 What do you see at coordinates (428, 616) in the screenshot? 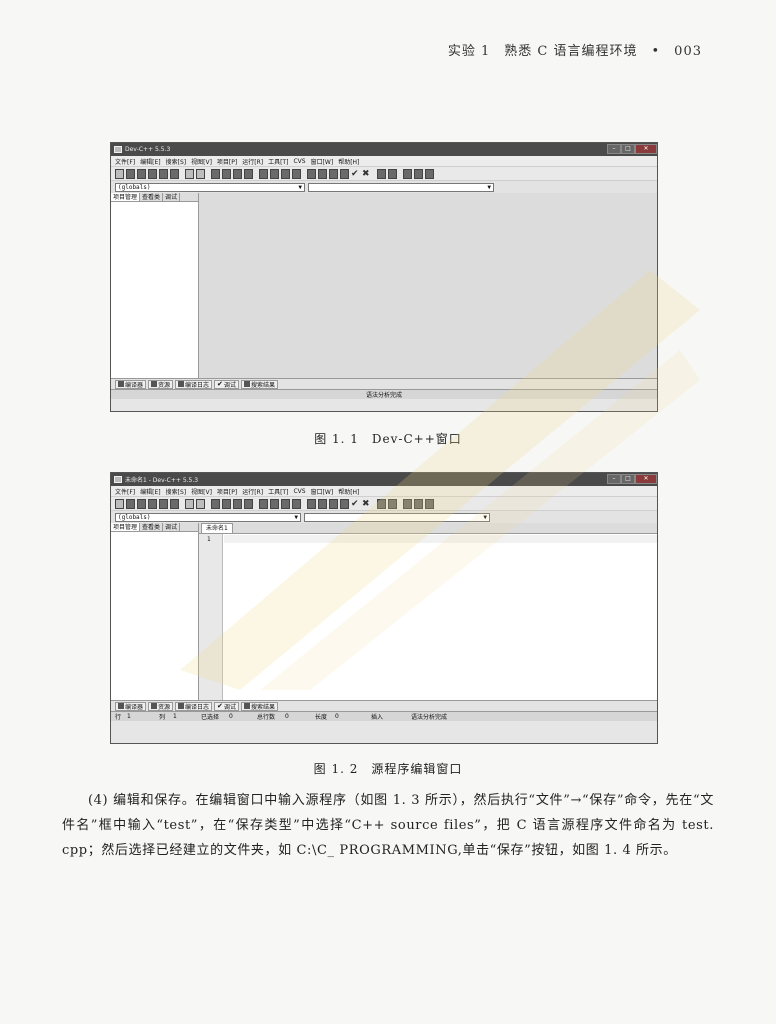
I see `code-editor: 1` at bounding box center [428, 616].